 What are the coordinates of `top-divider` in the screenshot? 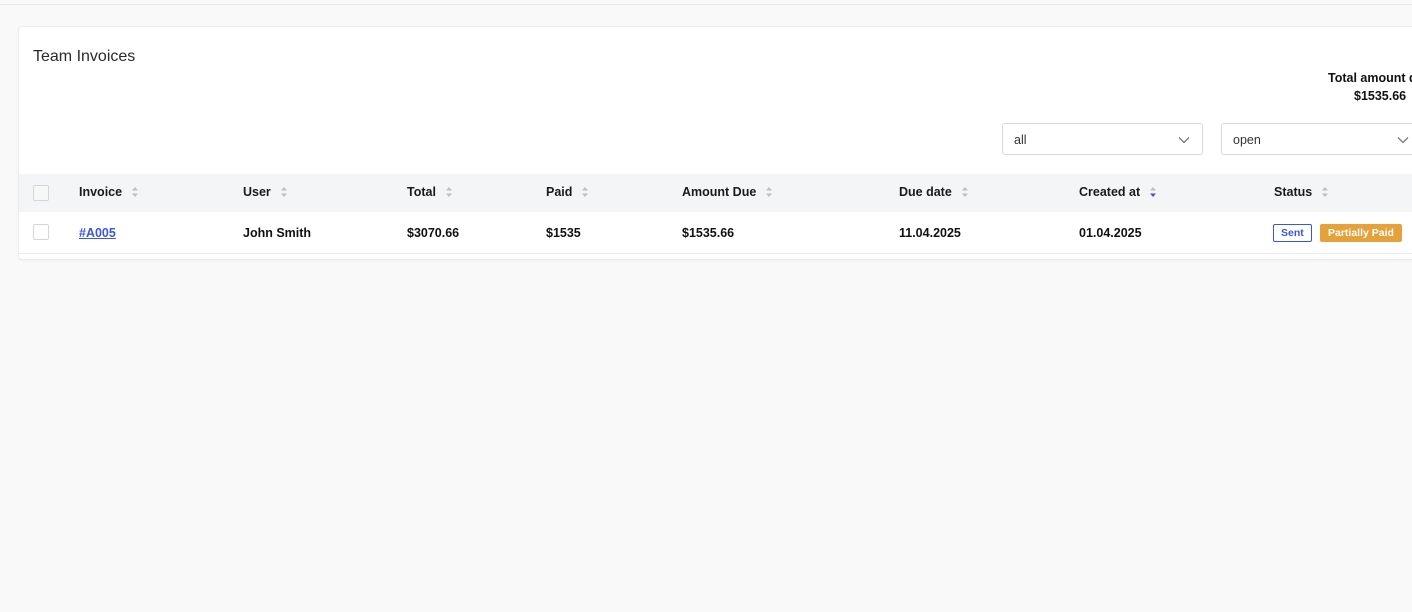 It's located at (706, 4).